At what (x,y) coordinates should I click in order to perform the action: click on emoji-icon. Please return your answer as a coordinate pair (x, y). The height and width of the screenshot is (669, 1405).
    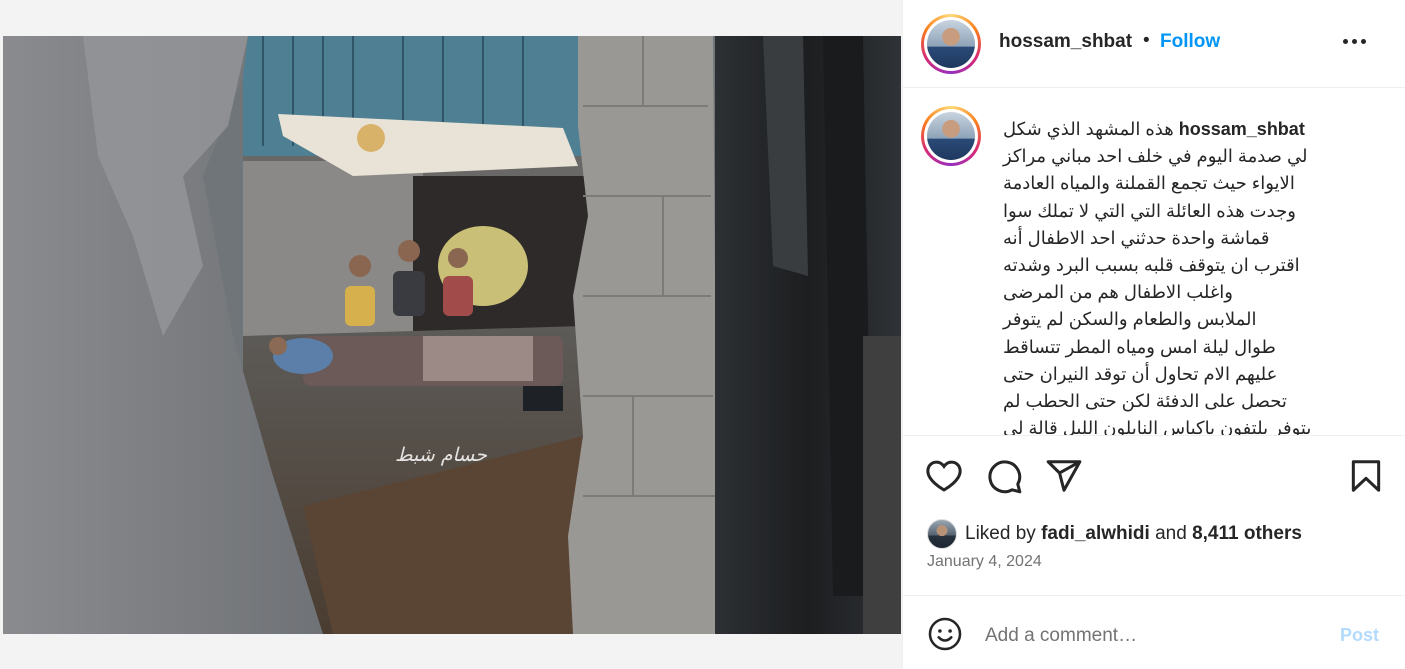
    Looking at the image, I should click on (945, 634).